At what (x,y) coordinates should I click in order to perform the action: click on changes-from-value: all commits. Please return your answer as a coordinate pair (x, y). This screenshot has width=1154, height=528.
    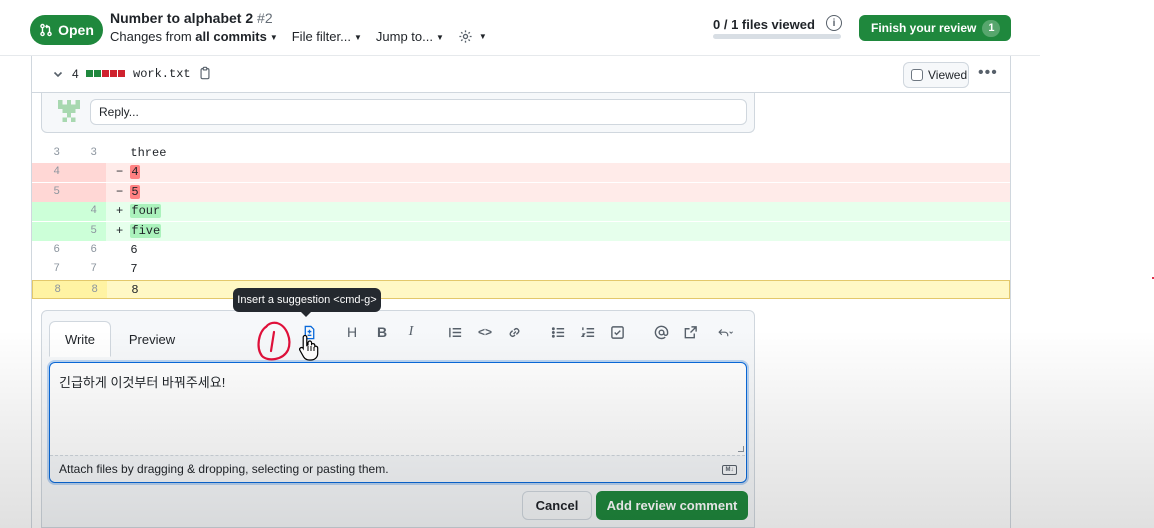
    Looking at the image, I should click on (231, 36).